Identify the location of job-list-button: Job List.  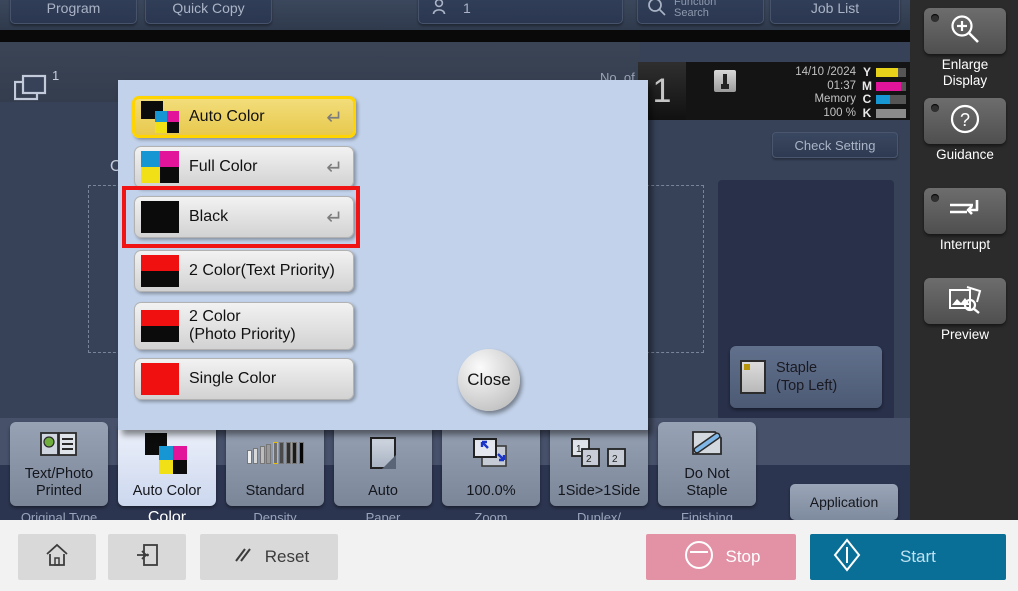
(835, 12).